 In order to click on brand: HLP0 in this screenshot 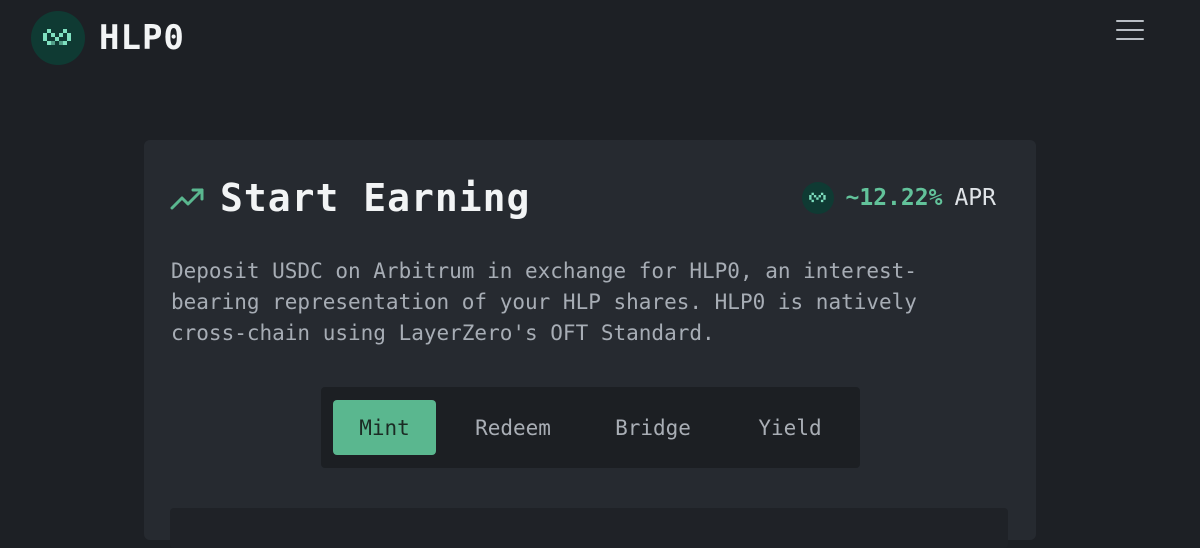, I will do `click(108, 38)`.